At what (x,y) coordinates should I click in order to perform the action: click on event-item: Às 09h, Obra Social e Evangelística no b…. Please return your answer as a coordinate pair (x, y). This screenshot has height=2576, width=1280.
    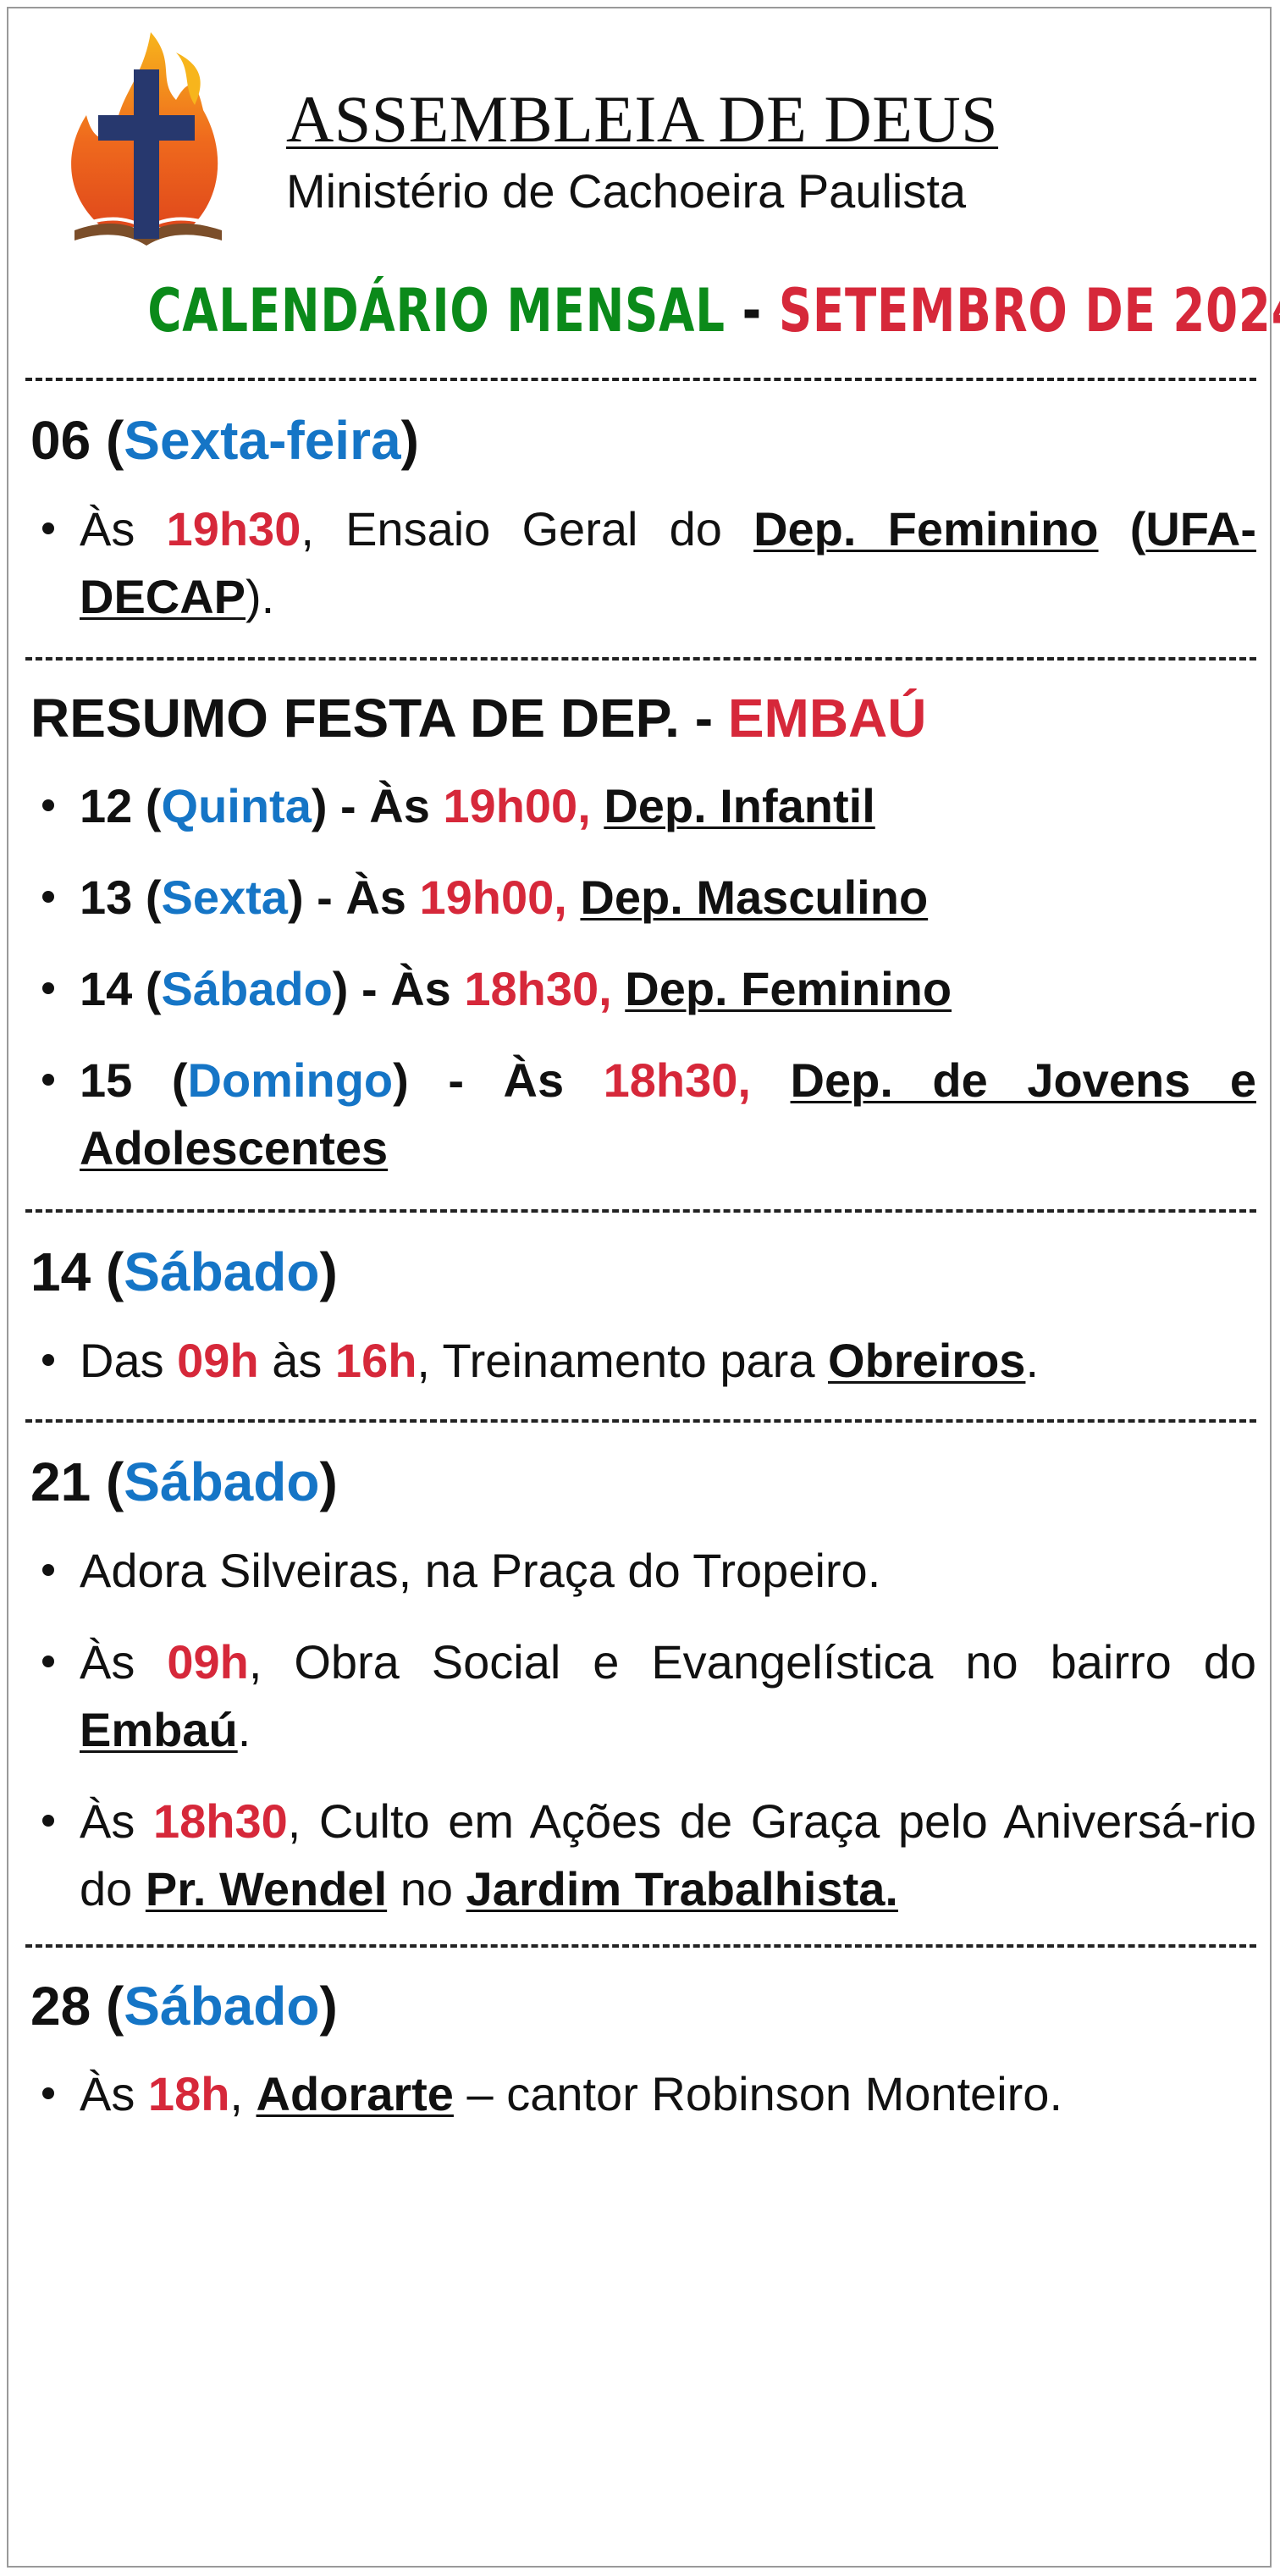
    Looking at the image, I should click on (649, 1696).